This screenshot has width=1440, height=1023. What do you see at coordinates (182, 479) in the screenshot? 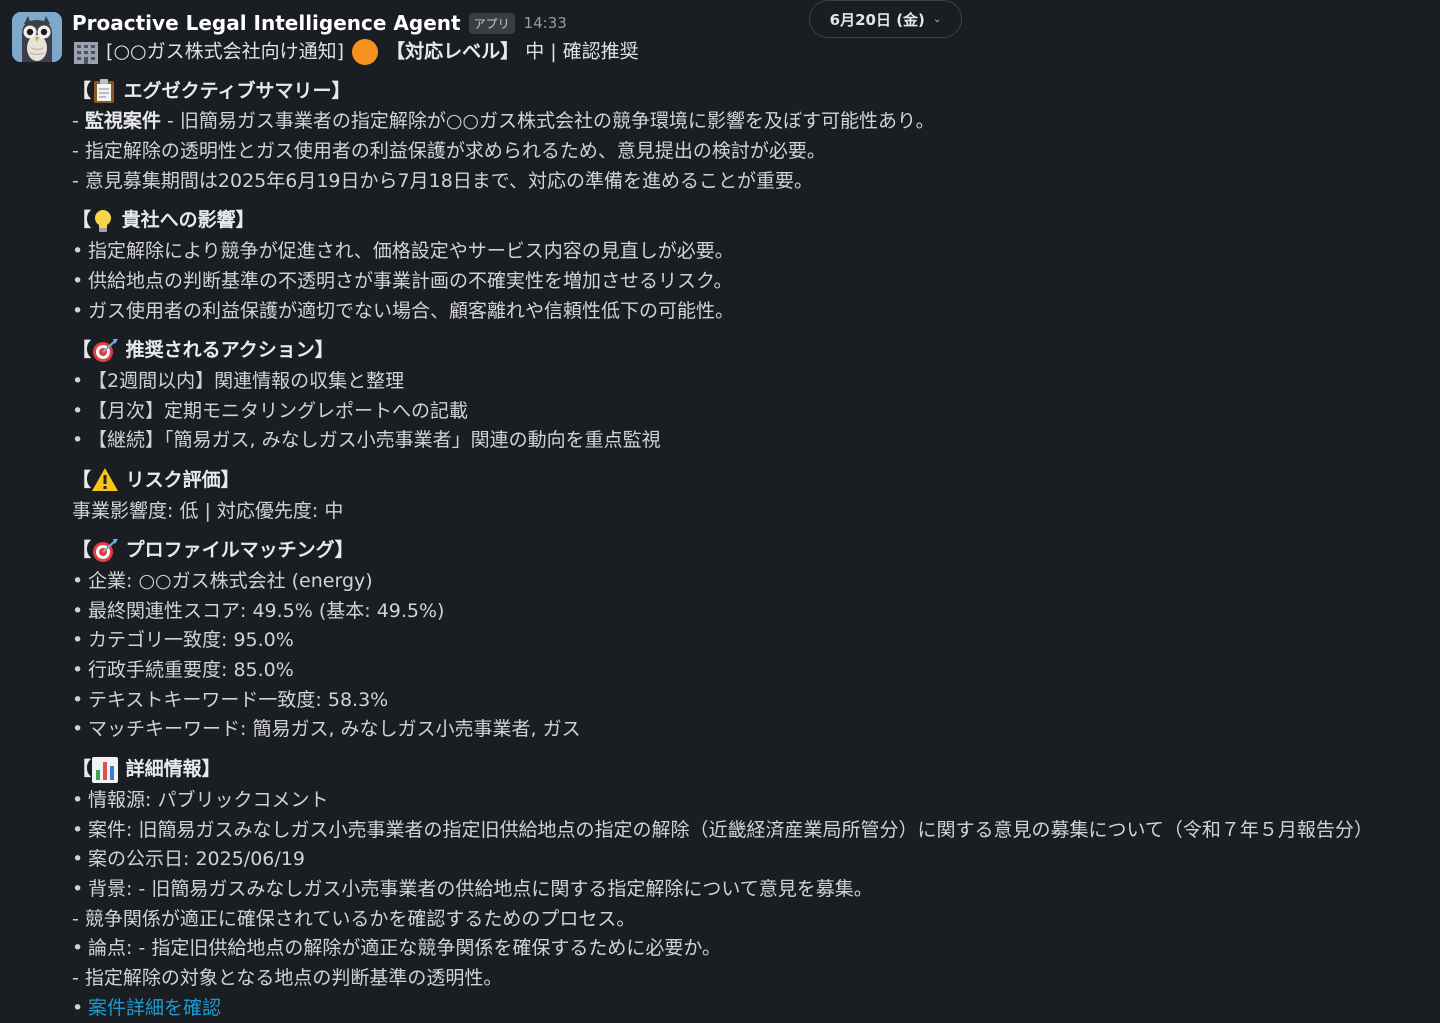
I see `risk-heading-text: リスク評価】` at bounding box center [182, 479].